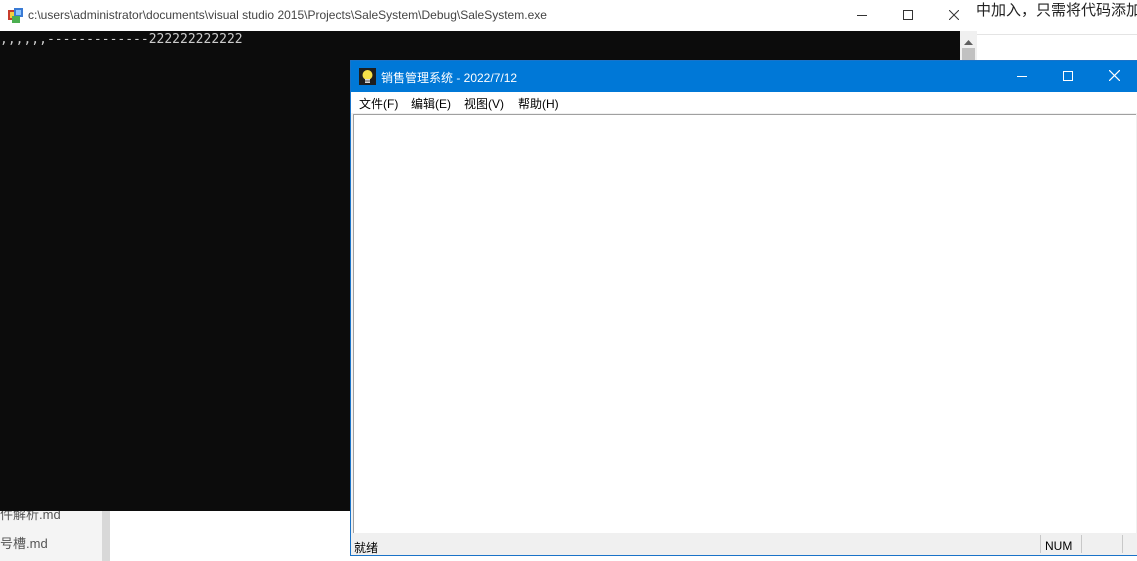 This screenshot has width=1137, height=561. Describe the element at coordinates (24, 542) in the screenshot. I see `background-file-item: 号槽.md` at that location.